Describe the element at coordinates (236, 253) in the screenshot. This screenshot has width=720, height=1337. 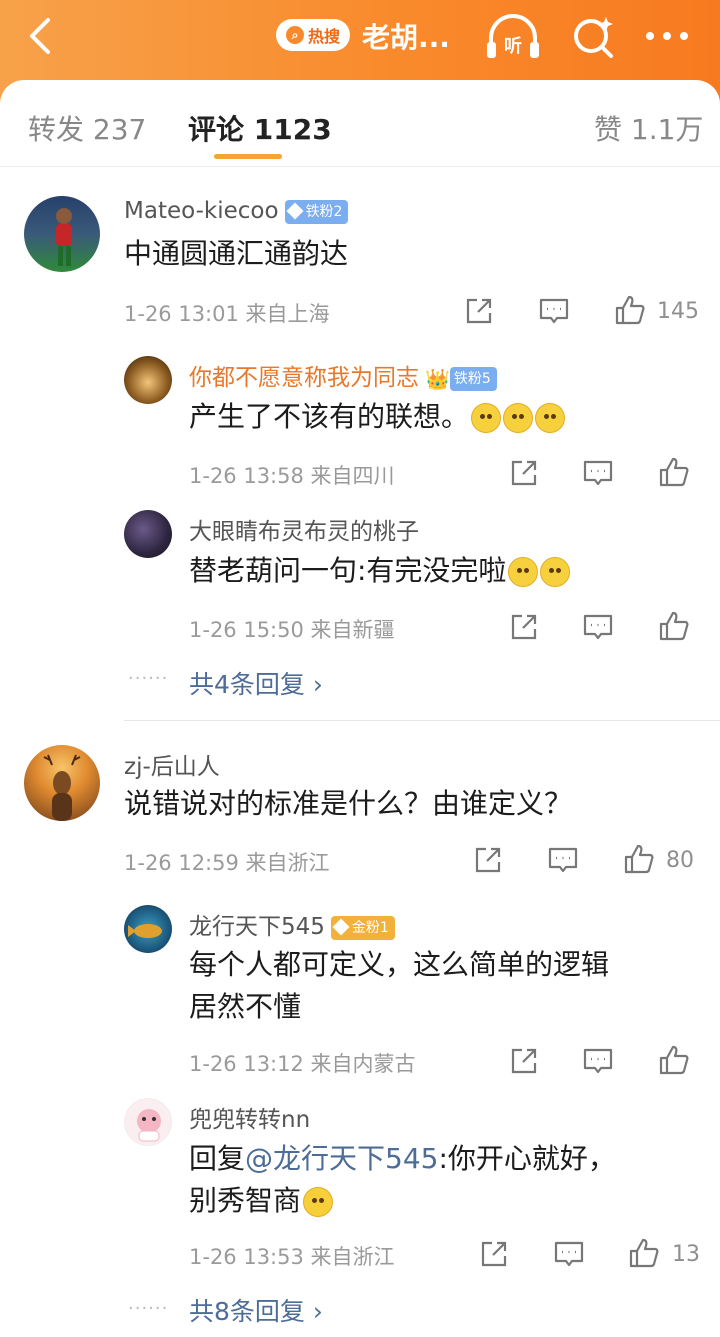
I see `comment-text: 中通圆通汇通韵达` at that location.